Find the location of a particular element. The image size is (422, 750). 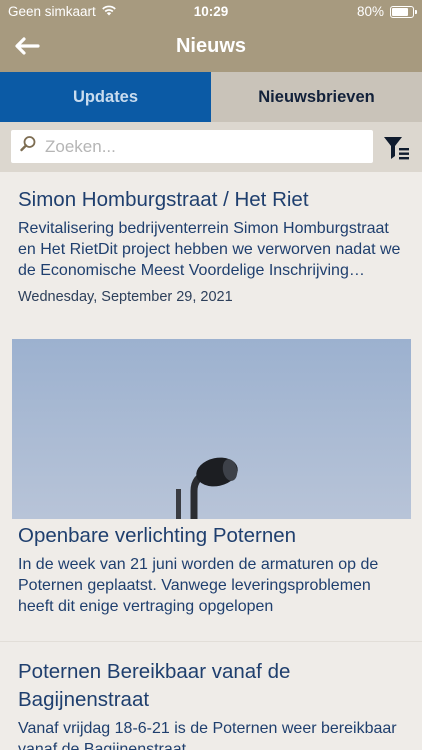

news-item-date: Wednesday, September 29, 2021 is located at coordinates (125, 297).